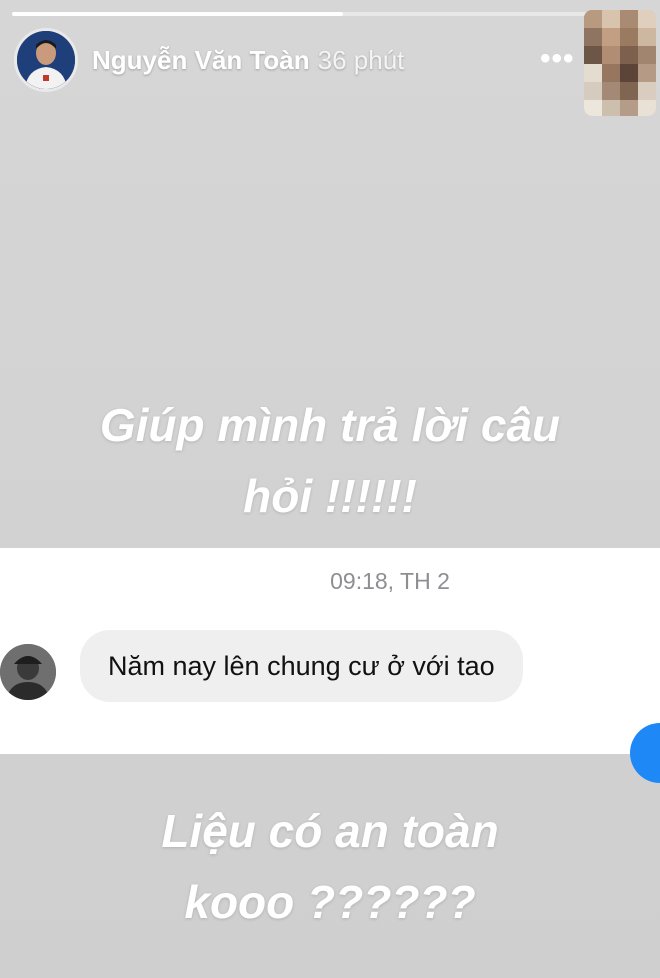 This screenshot has height=978, width=660. I want to click on story-caption-bottom: Liệu có an toàn kooo ??????, so click(330, 867).